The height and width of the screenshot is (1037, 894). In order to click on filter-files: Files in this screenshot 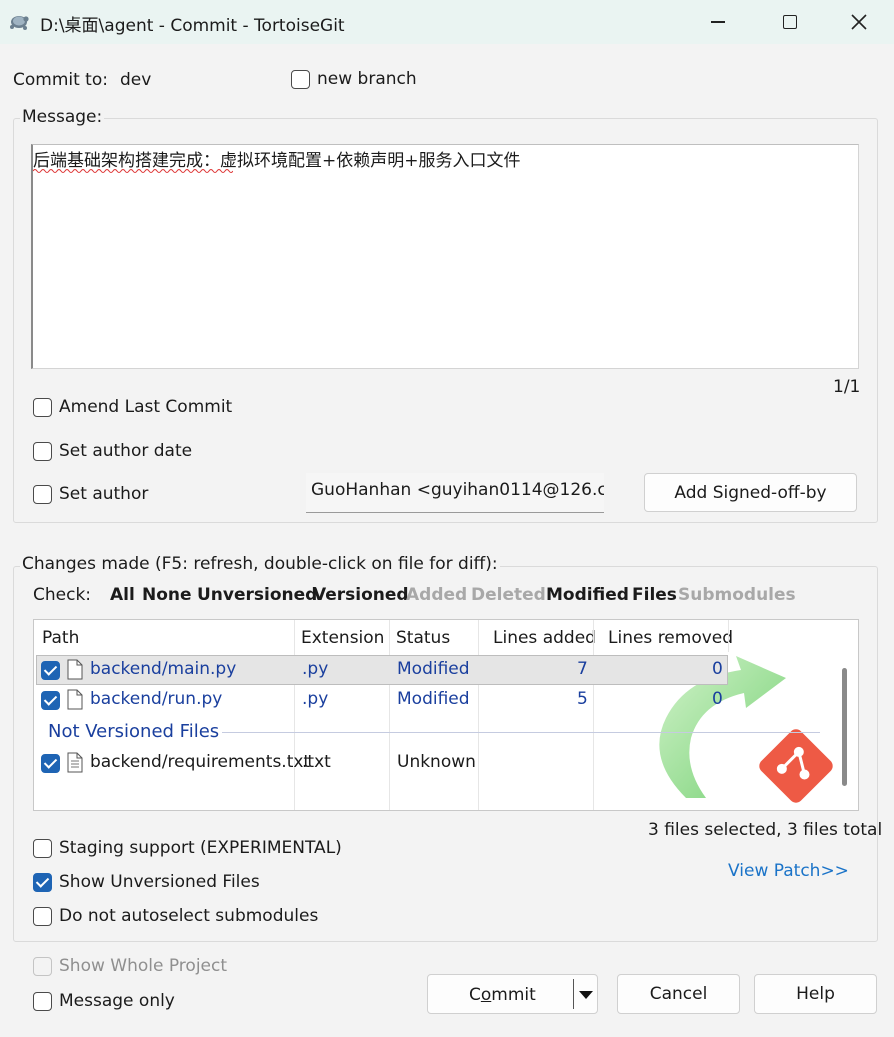, I will do `click(654, 595)`.